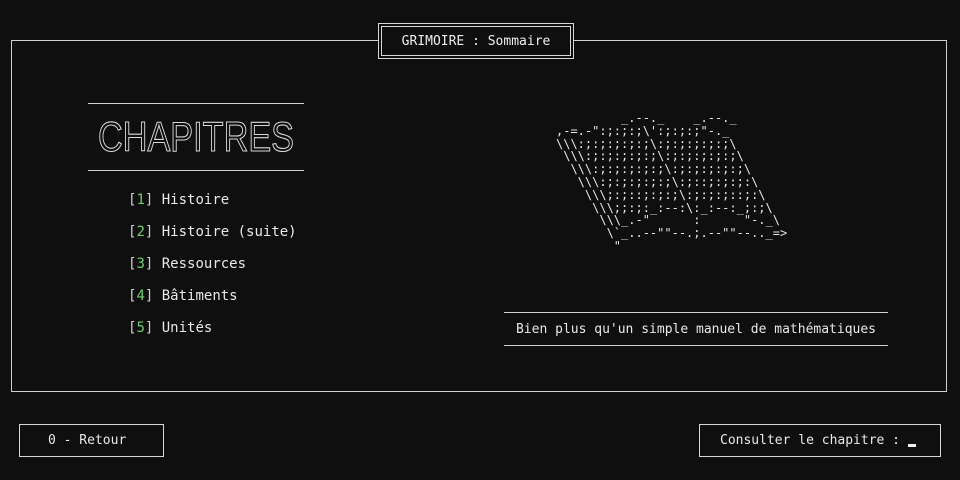  I want to click on menu-item-4: [4] Bâtiments, so click(183, 296).